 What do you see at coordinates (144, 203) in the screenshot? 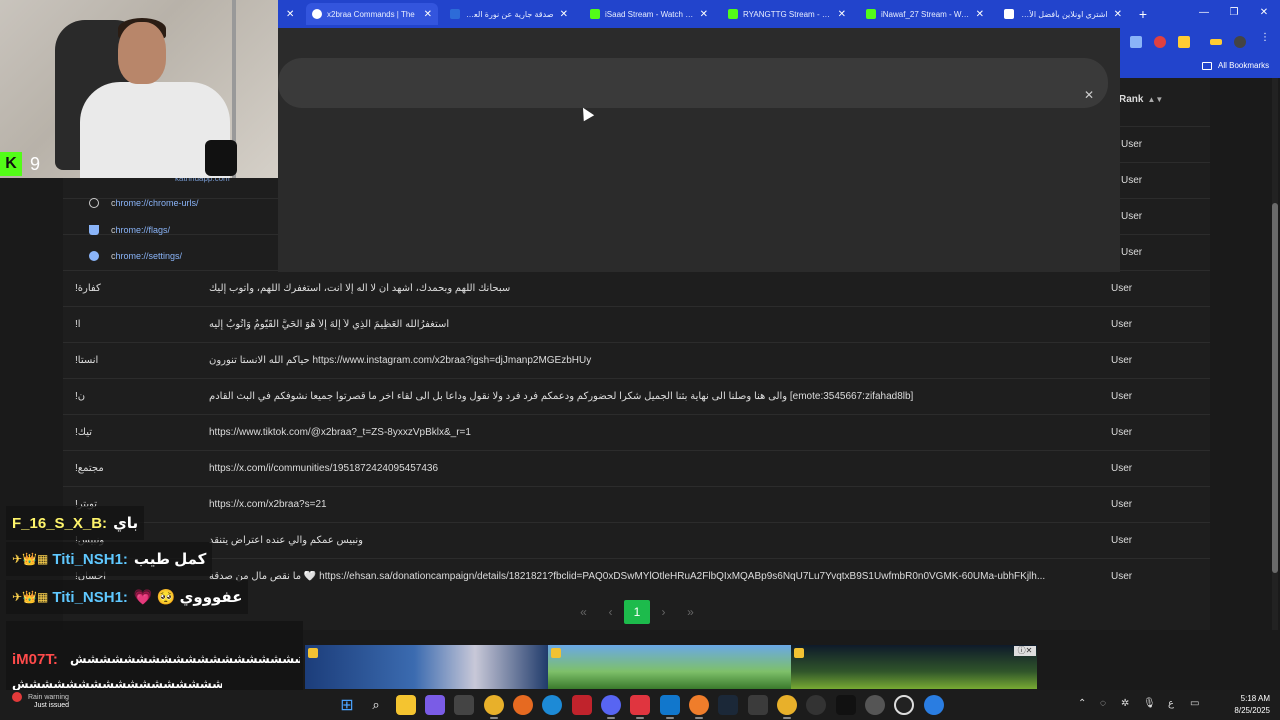
I see `suggestion-chrome-urls: chrome://chrome-urls/` at bounding box center [144, 203].